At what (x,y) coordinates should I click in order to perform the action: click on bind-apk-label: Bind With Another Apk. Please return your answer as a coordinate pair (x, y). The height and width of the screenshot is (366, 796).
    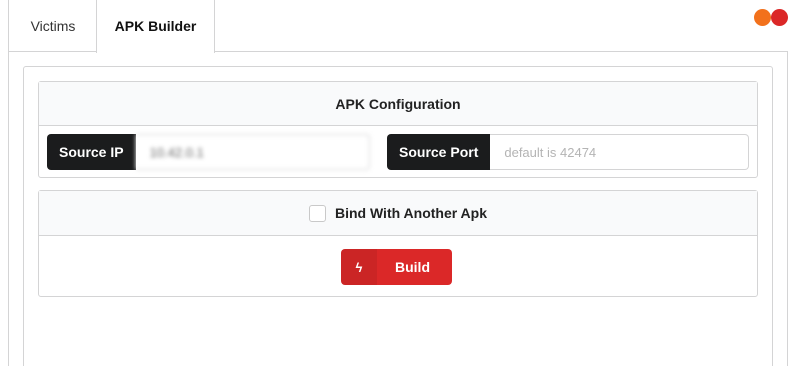
    Looking at the image, I should click on (411, 213).